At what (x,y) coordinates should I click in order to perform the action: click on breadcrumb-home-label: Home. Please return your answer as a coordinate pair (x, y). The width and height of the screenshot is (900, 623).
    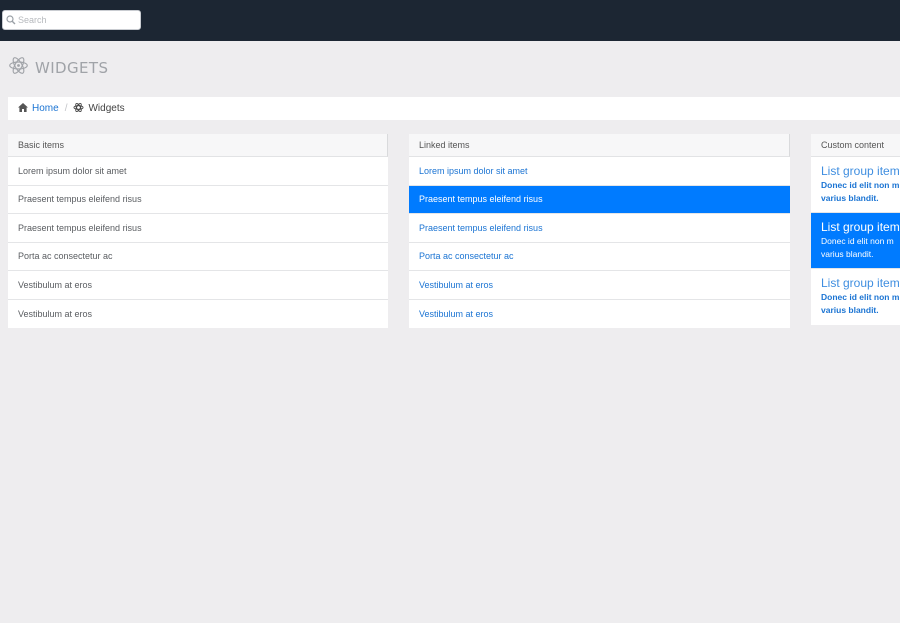
    Looking at the image, I should click on (45, 108).